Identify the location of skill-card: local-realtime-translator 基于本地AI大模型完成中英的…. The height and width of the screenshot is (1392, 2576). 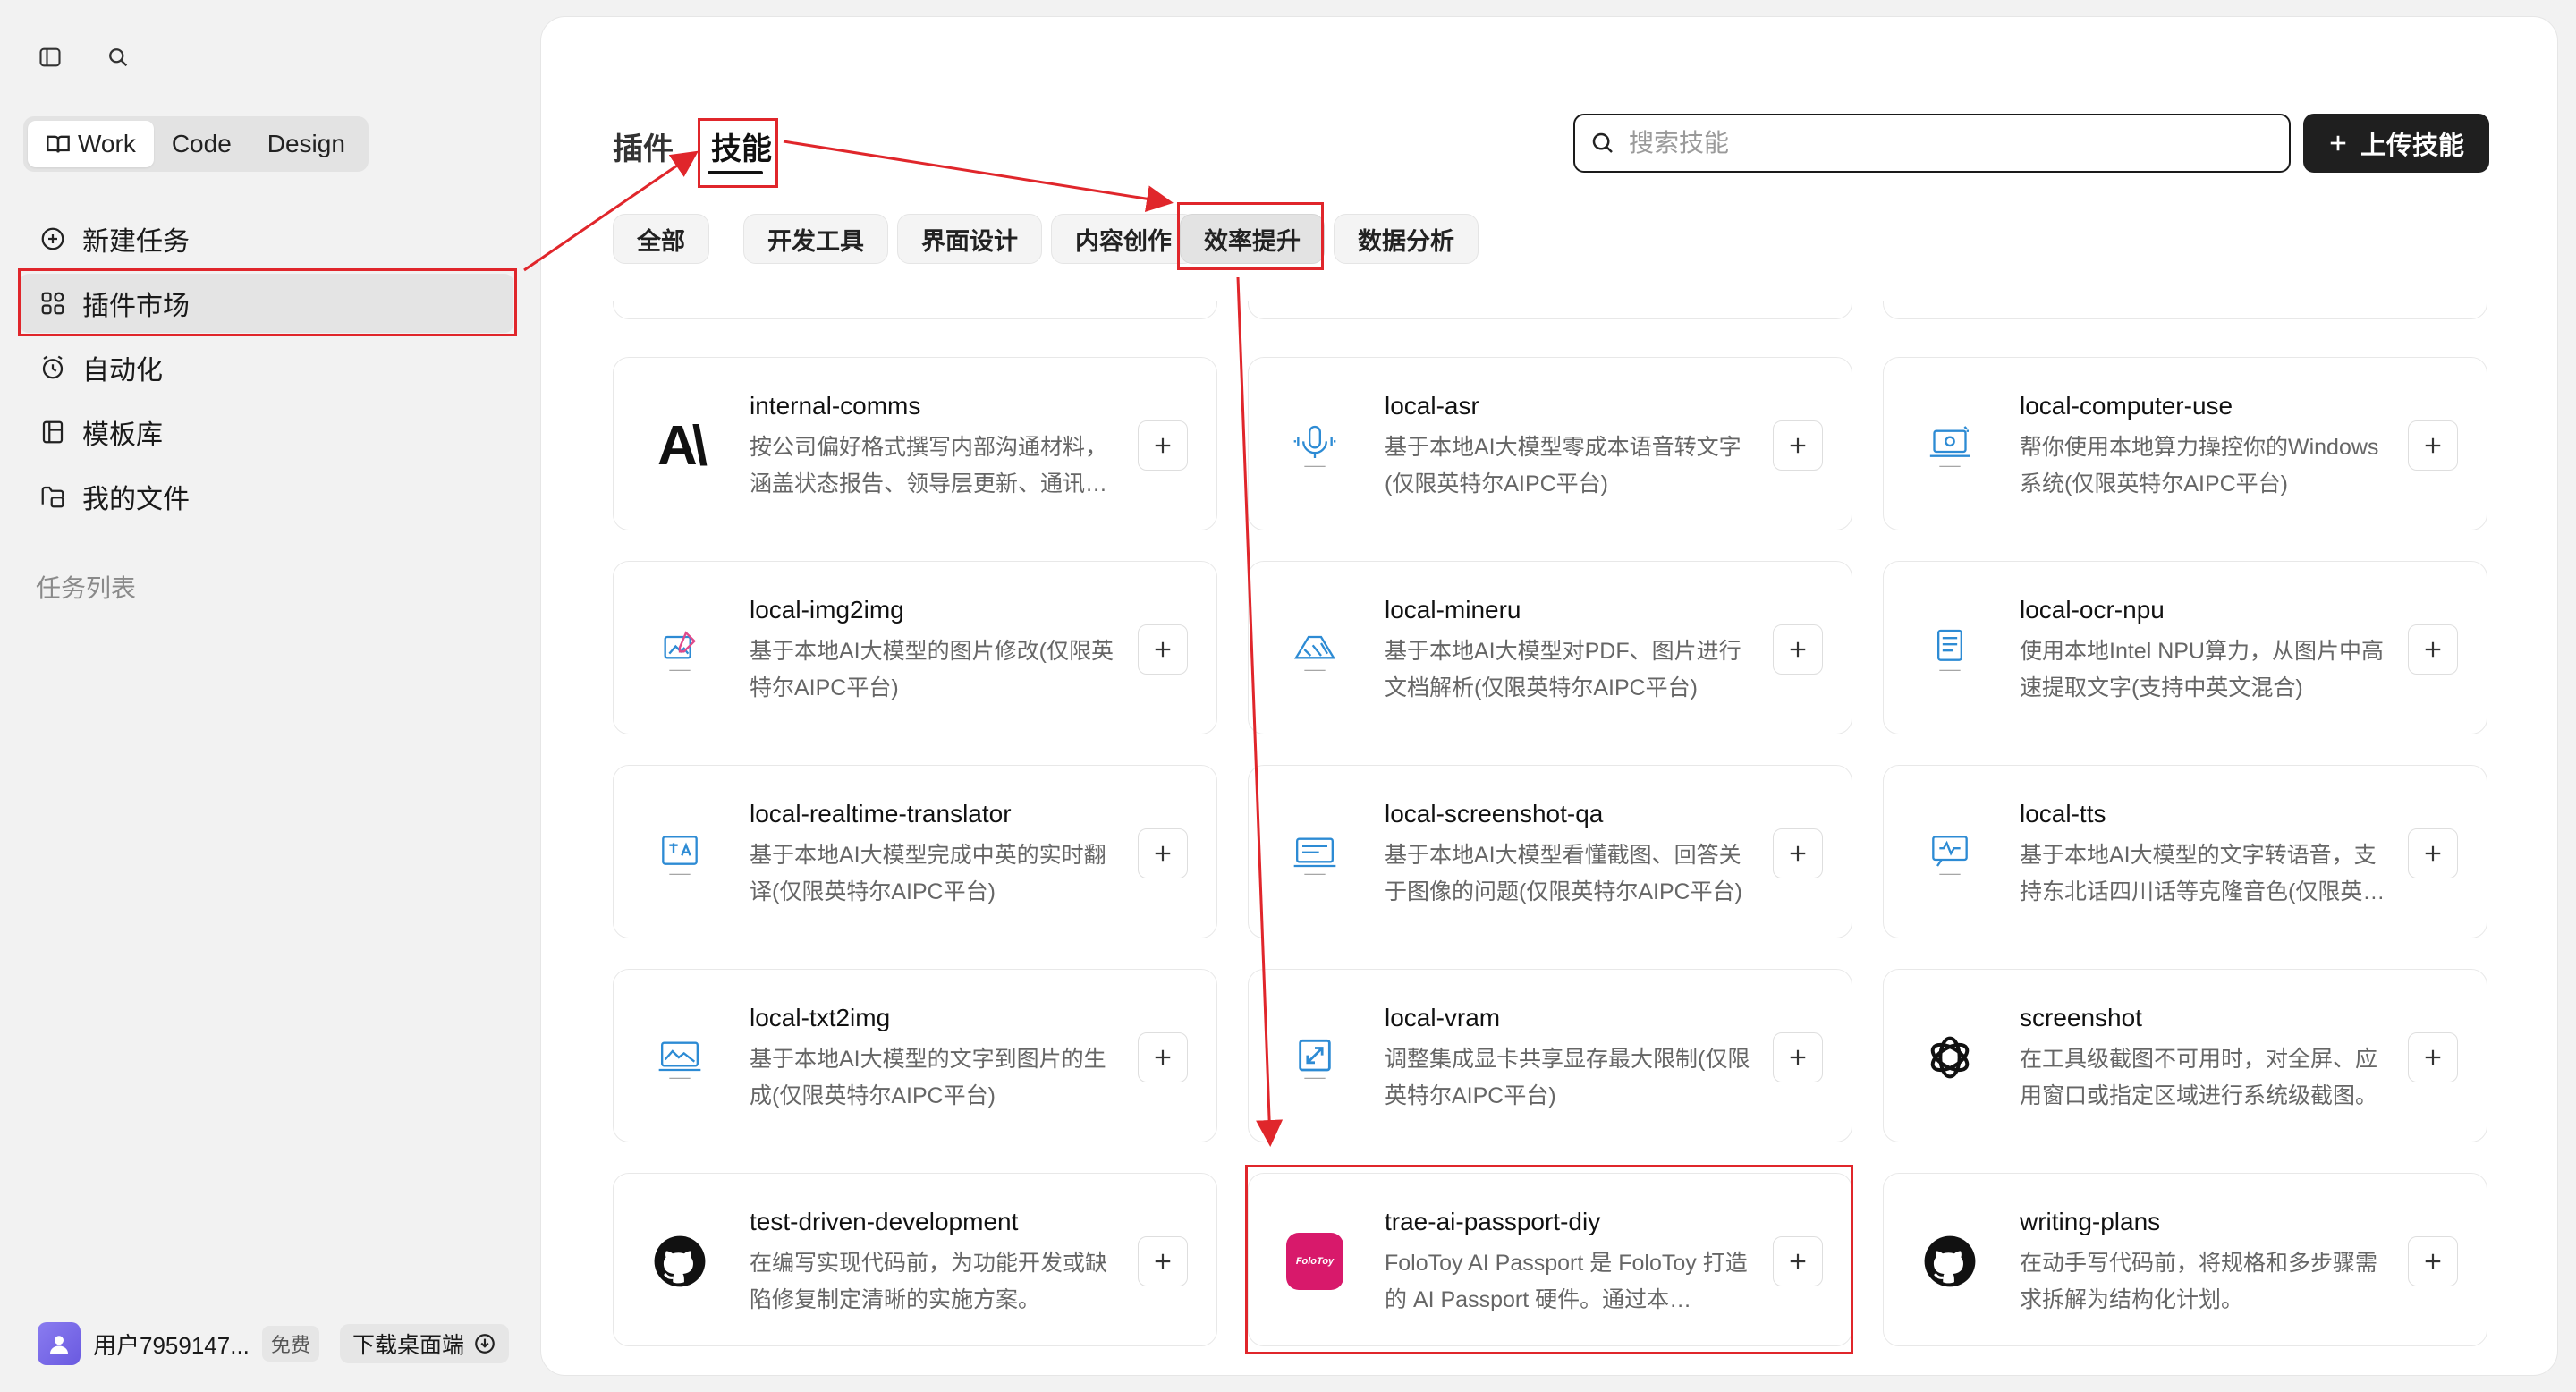
(915, 851).